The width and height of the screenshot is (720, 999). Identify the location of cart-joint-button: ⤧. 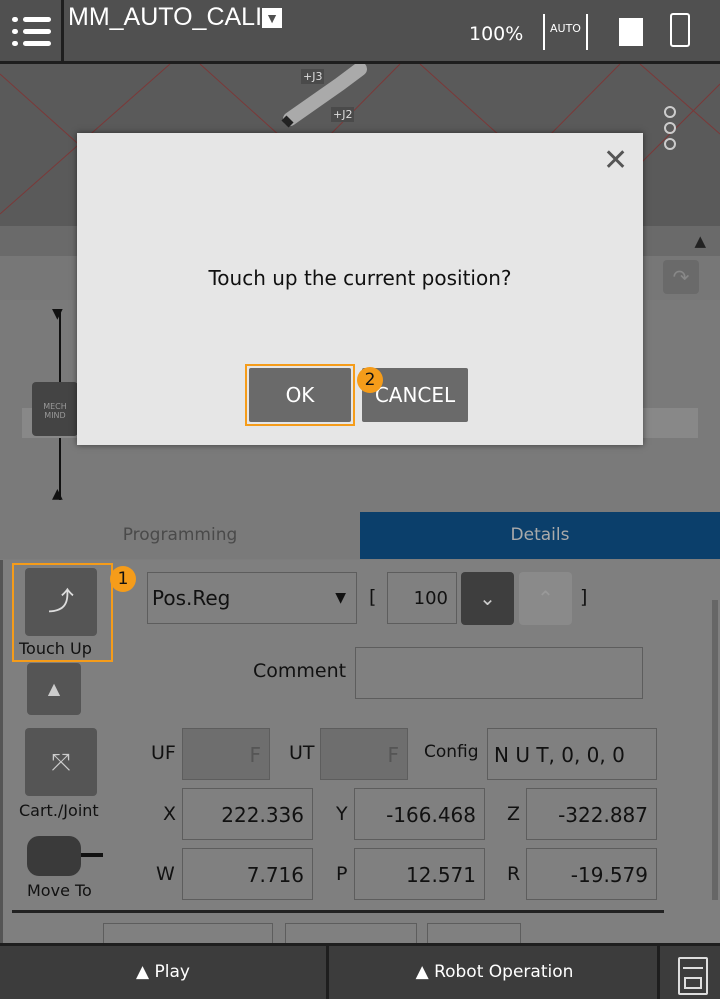
(61, 762).